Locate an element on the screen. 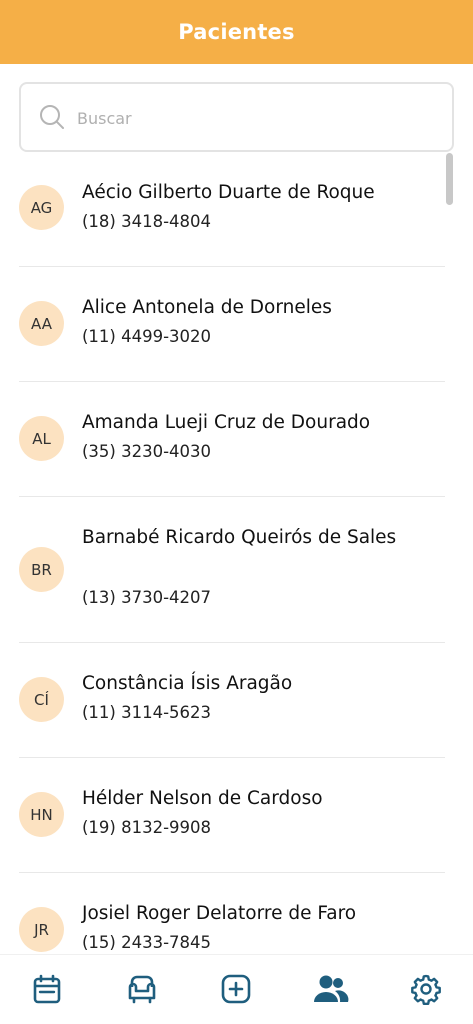  patient-phone: (11) 3114-5623 is located at coordinates (147, 712).